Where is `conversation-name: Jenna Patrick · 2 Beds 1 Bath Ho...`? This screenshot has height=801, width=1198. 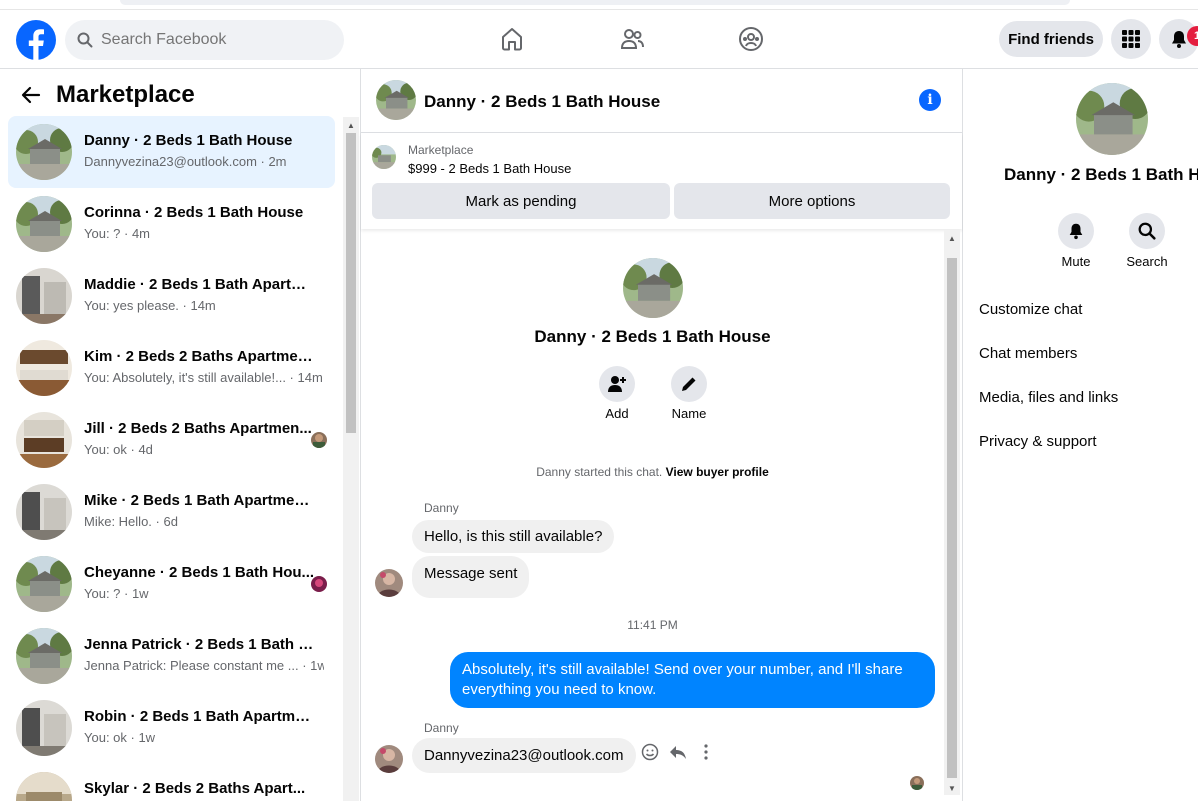 conversation-name: Jenna Patrick · 2 Beds 1 Bath Ho... is located at coordinates (200, 644).